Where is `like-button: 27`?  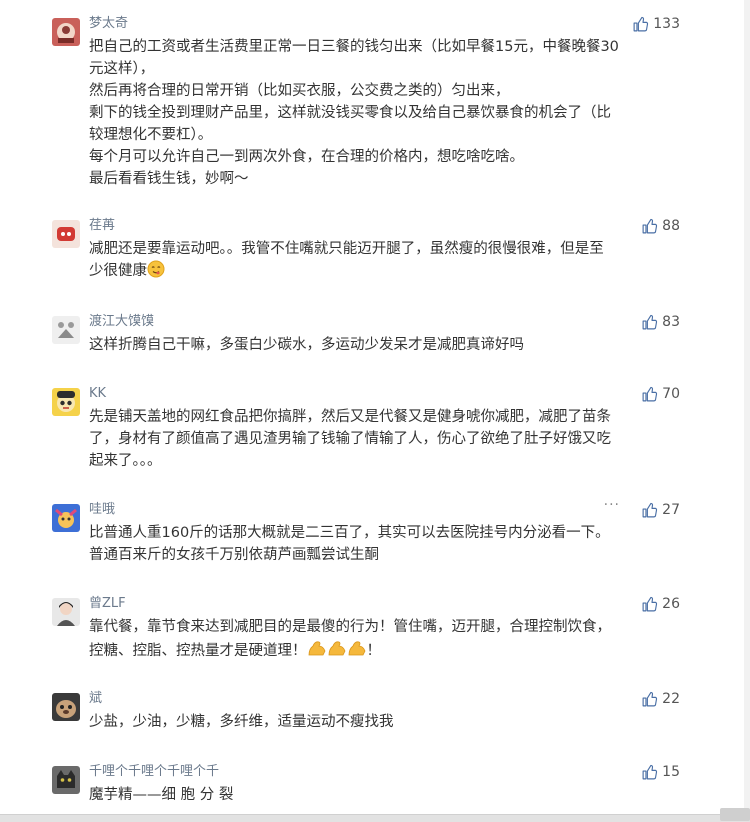 like-button: 27 is located at coordinates (660, 510).